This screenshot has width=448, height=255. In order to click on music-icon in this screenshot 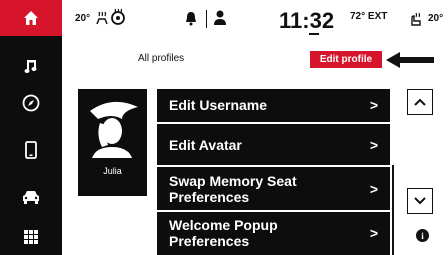, I will do `click(30, 66)`.